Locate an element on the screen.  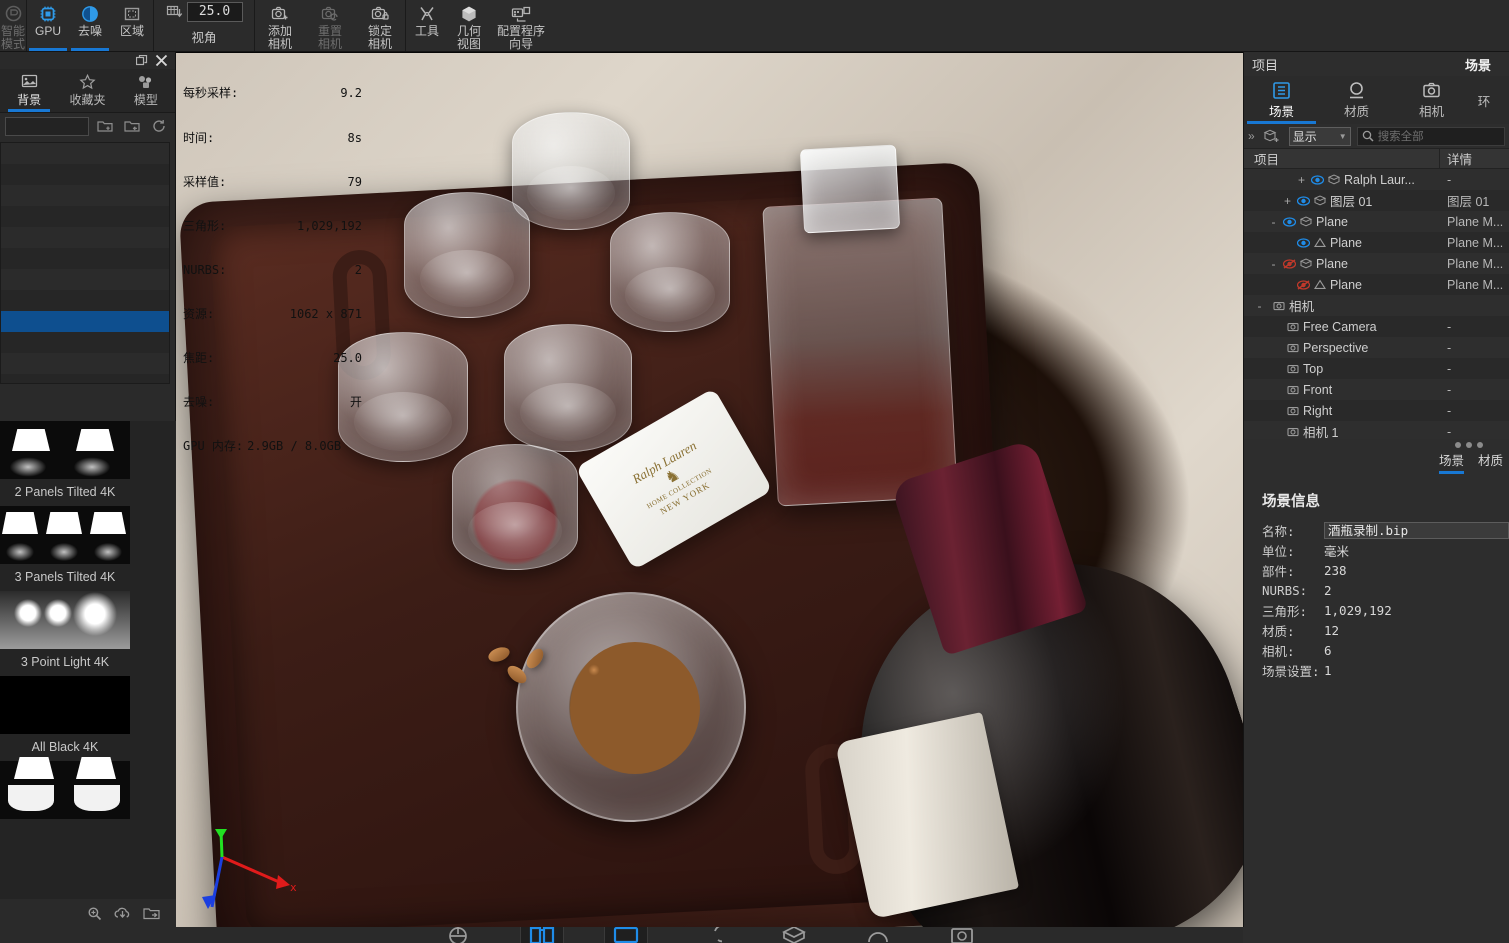
tab-cameras: 相机 is located at coordinates (1431, 100).